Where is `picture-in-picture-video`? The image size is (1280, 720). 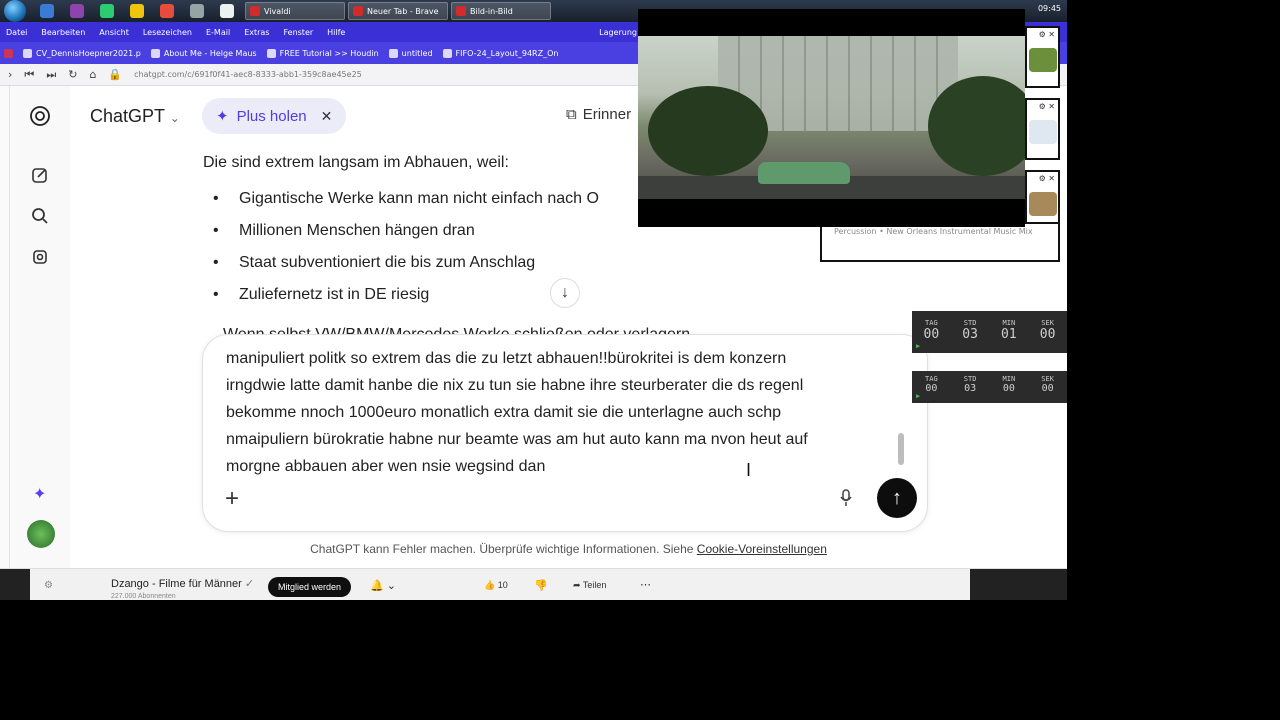 picture-in-picture-video is located at coordinates (831, 118).